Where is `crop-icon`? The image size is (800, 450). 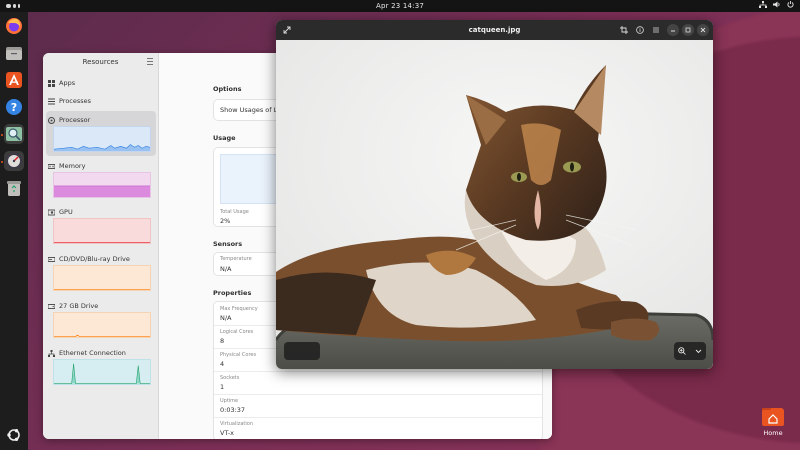
crop-icon is located at coordinates (624, 30).